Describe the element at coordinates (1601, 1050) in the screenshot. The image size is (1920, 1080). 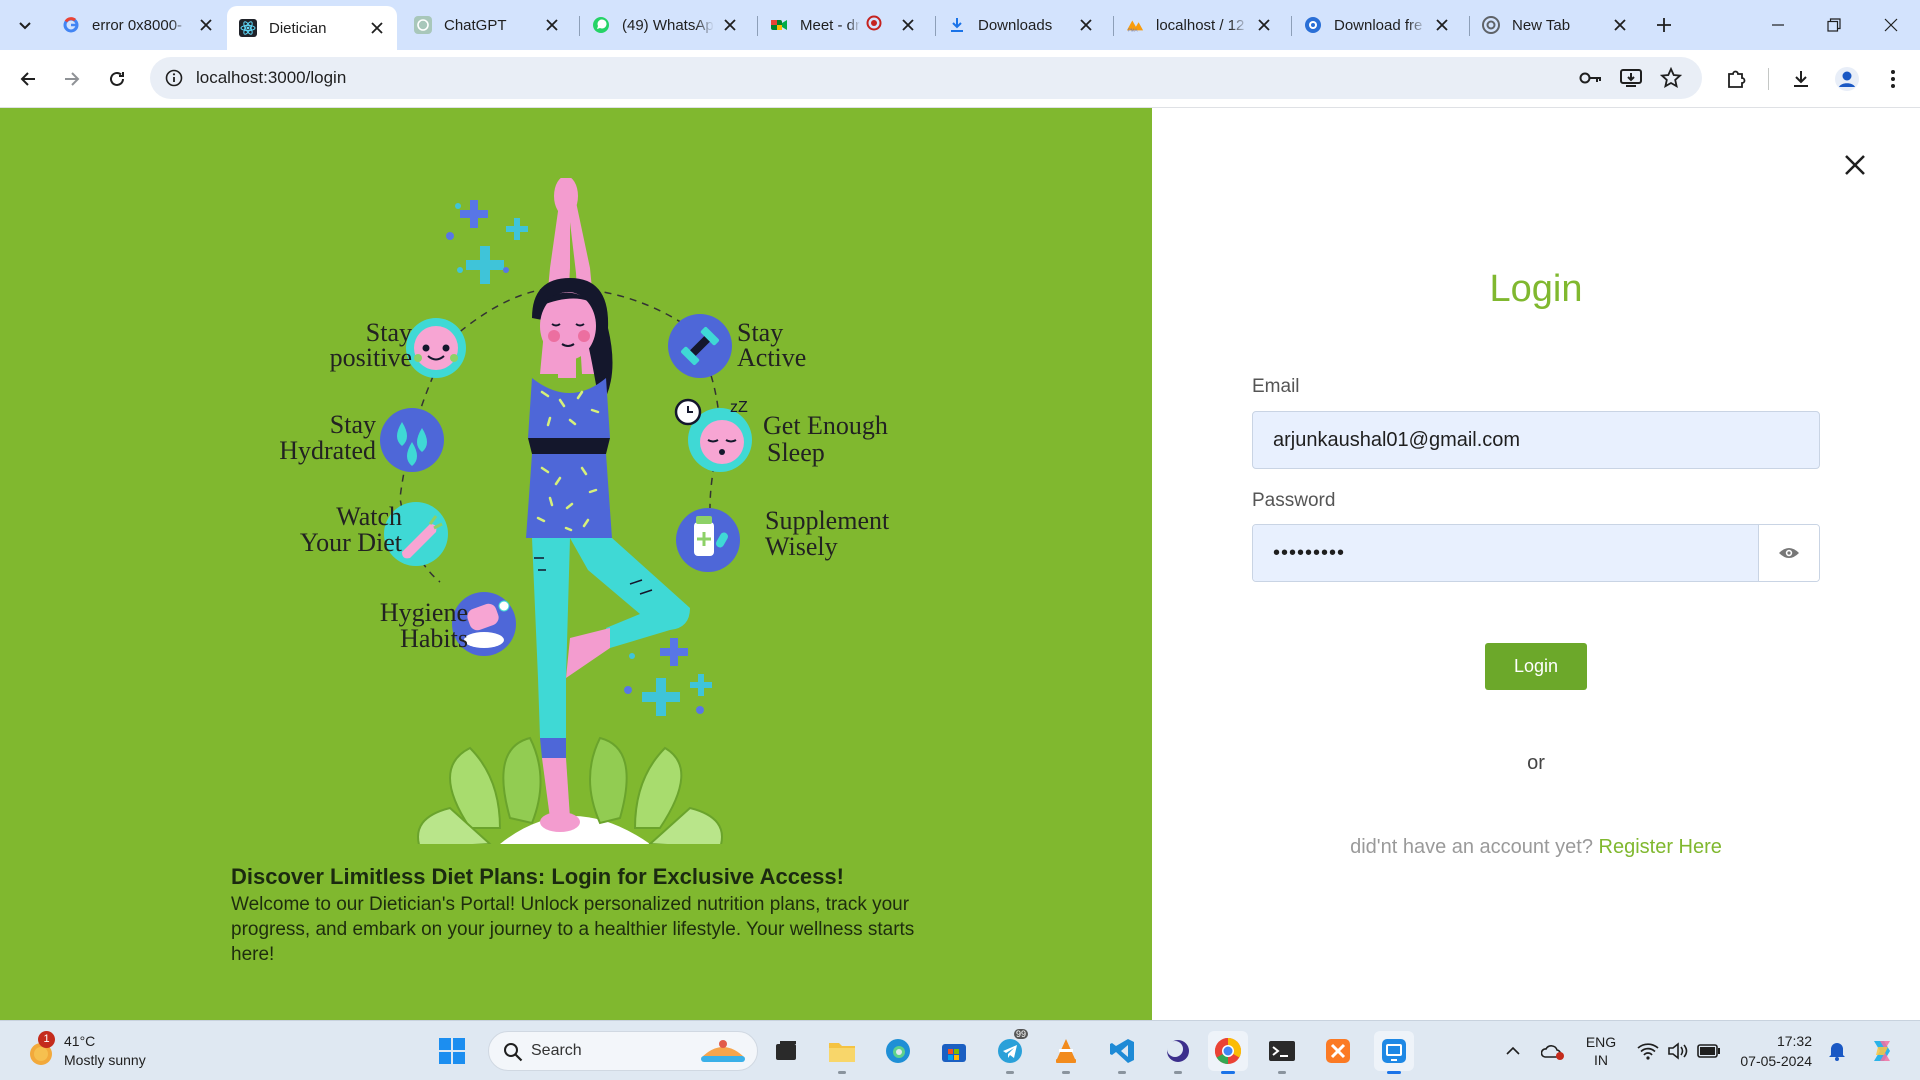
I see `language-indicator: ENG IN` at that location.